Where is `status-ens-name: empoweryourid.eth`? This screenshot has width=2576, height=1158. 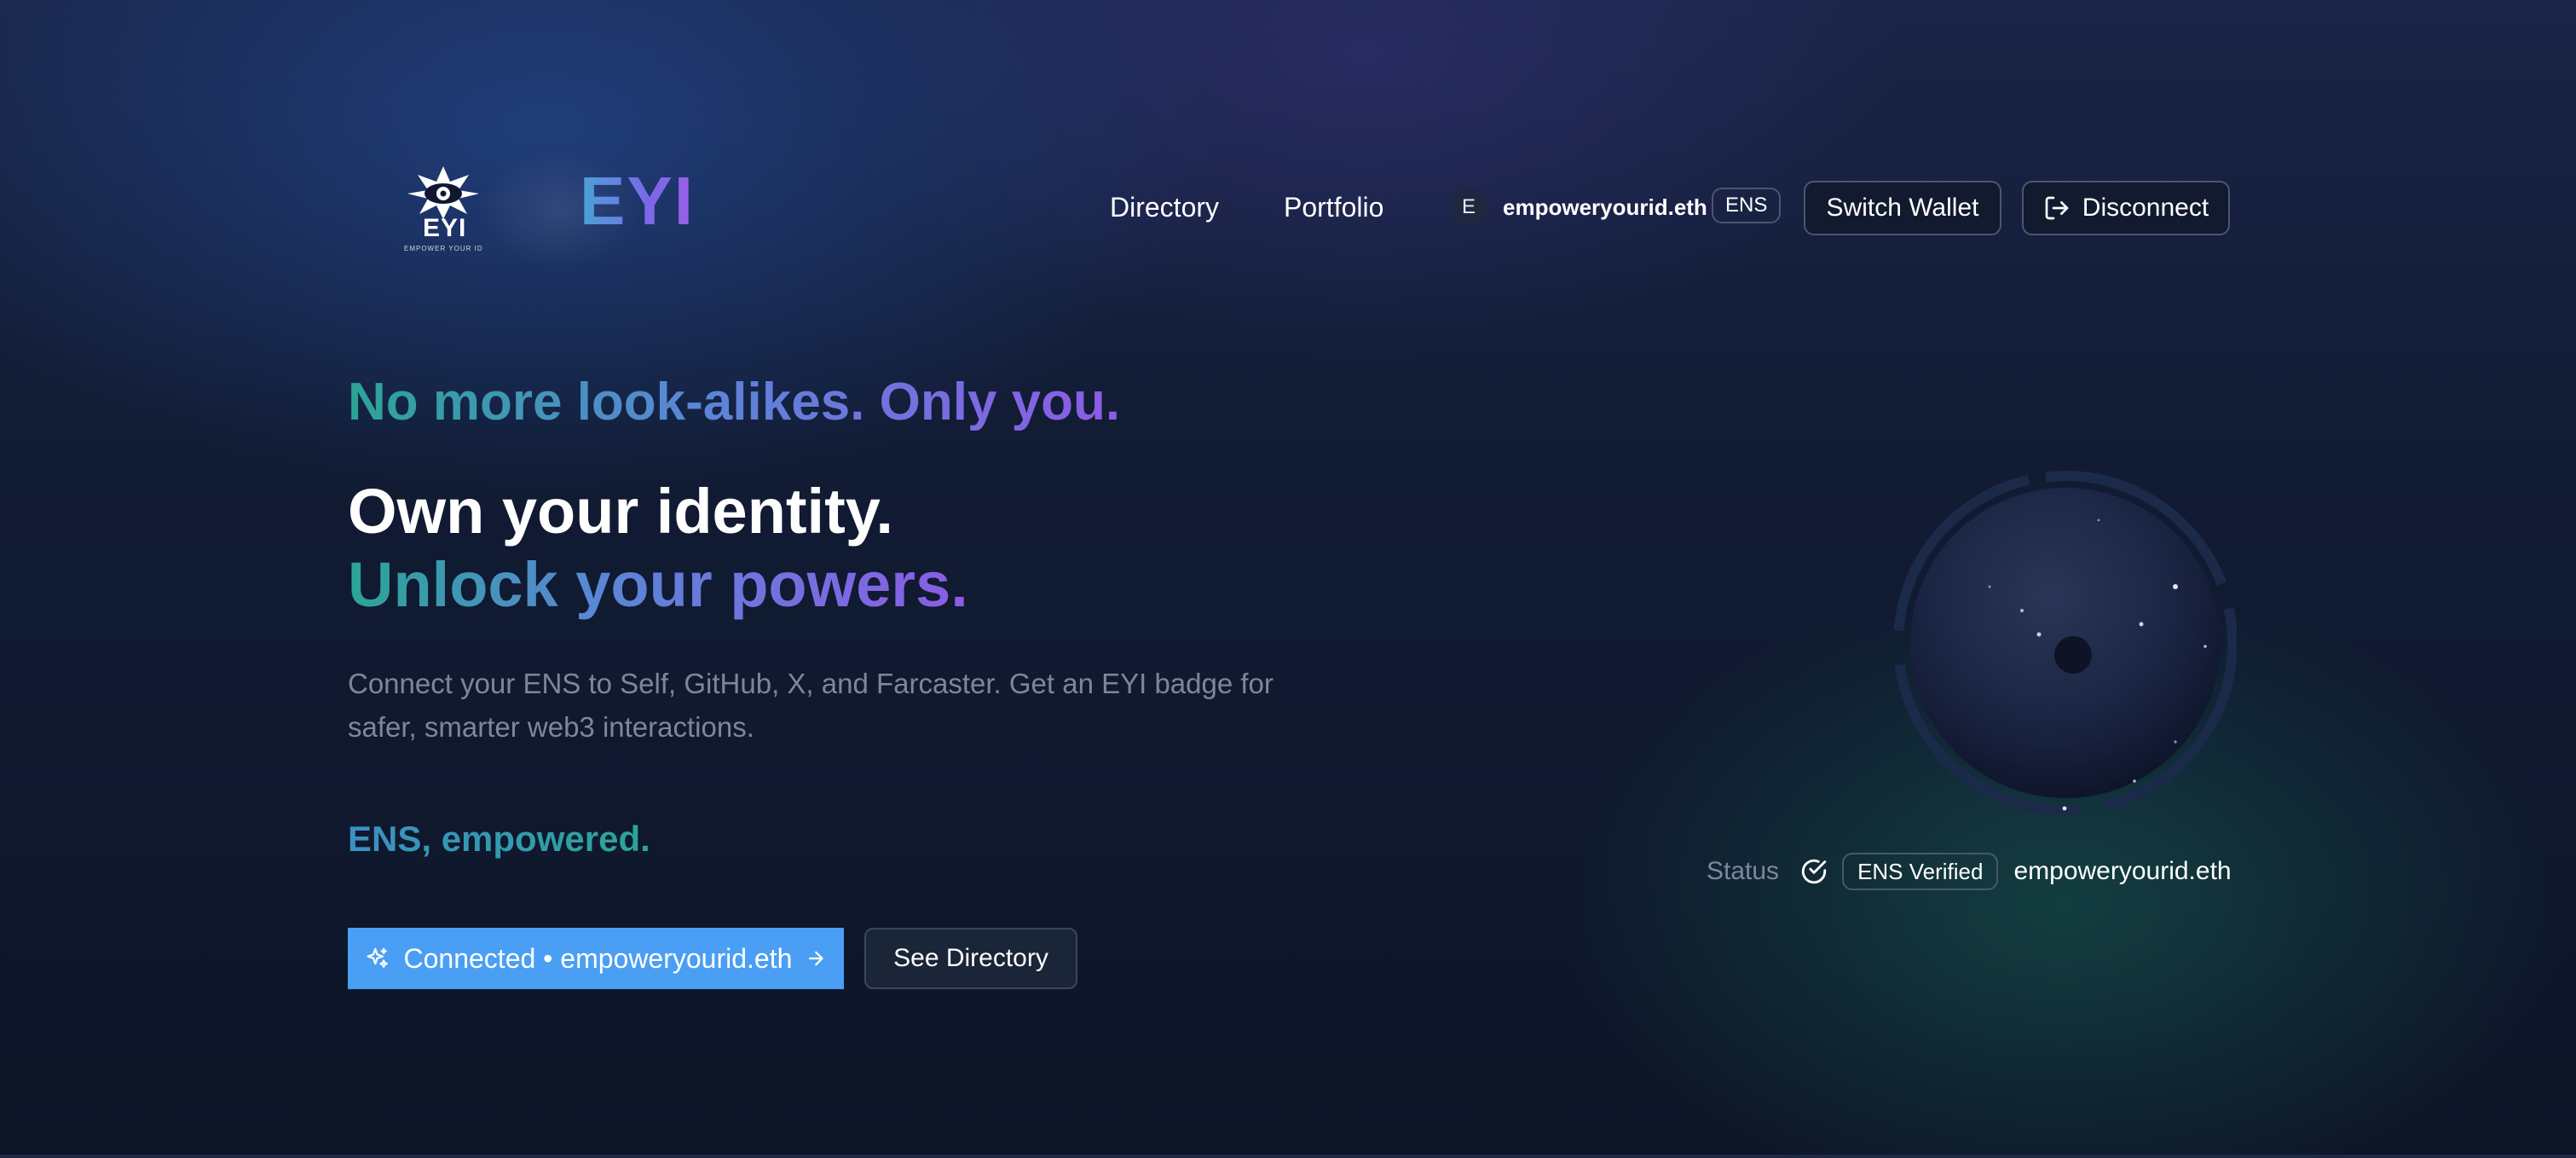
status-ens-name: empoweryourid.eth is located at coordinates (2122, 871).